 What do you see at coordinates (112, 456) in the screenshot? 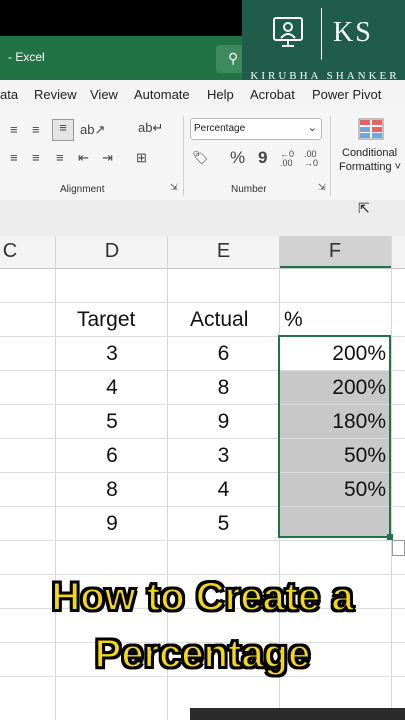
I see `cell-target: 6` at bounding box center [112, 456].